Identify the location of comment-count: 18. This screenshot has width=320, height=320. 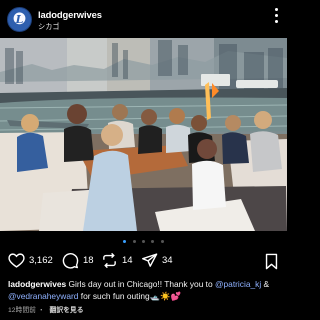
(88, 260).